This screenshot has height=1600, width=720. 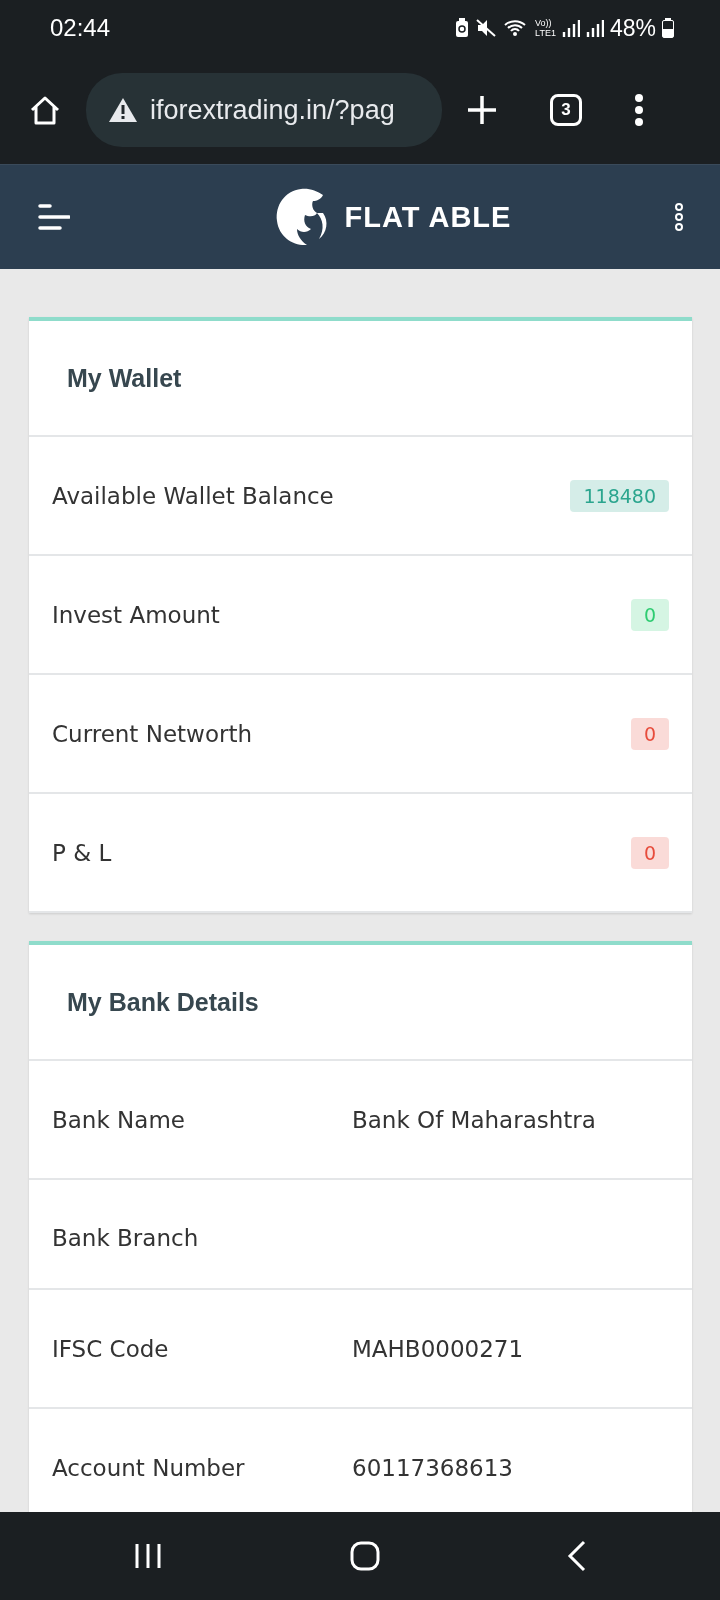 I want to click on battery-saver-icon, so click(x=462, y=28).